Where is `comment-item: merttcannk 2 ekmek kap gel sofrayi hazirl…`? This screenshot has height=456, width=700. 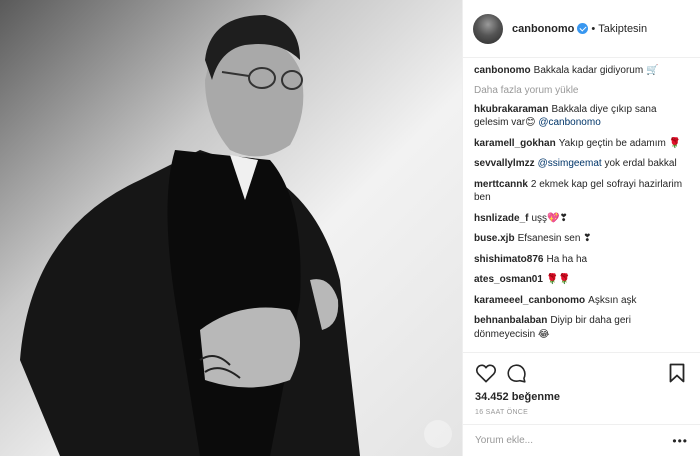
comment-item: merttcannk 2 ekmek kap gel sofrayi hazirl… is located at coordinates (581, 191).